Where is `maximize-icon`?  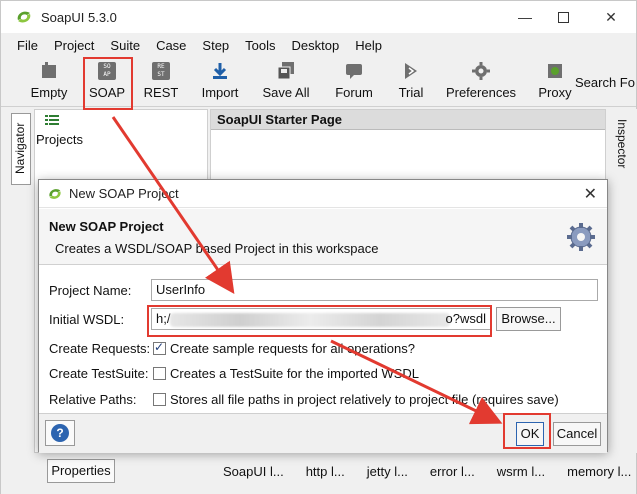 maximize-icon is located at coordinates (563, 17).